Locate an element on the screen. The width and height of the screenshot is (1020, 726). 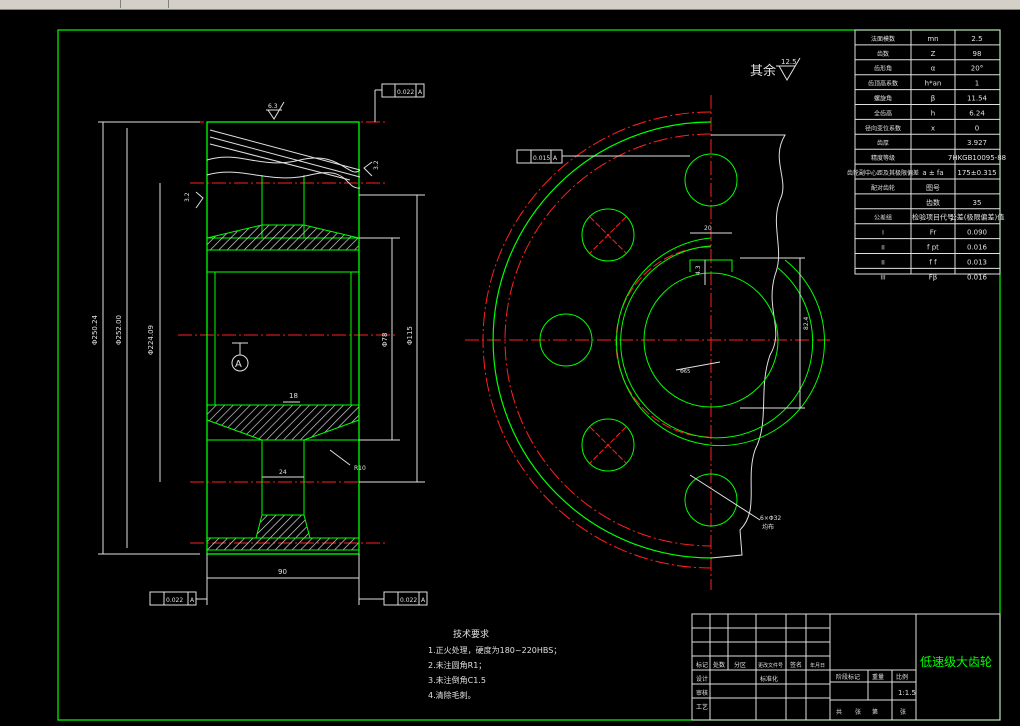
table-cell: I is located at coordinates (883, 233).